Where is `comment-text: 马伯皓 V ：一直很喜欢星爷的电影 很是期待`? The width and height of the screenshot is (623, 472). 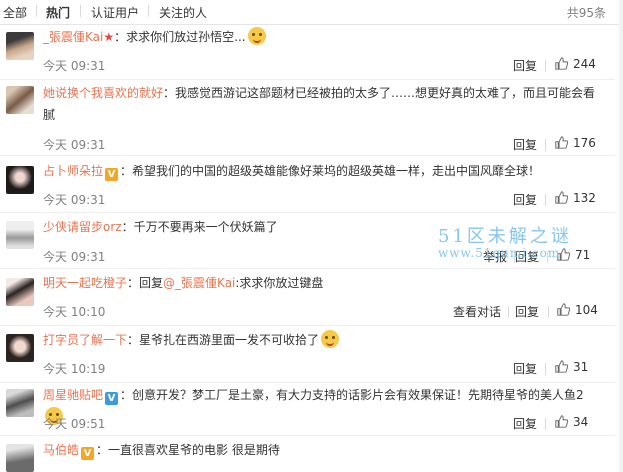 comment-text: 马伯皓 V ：一直很喜欢星爷的电影 很是期待 is located at coordinates (323, 450).